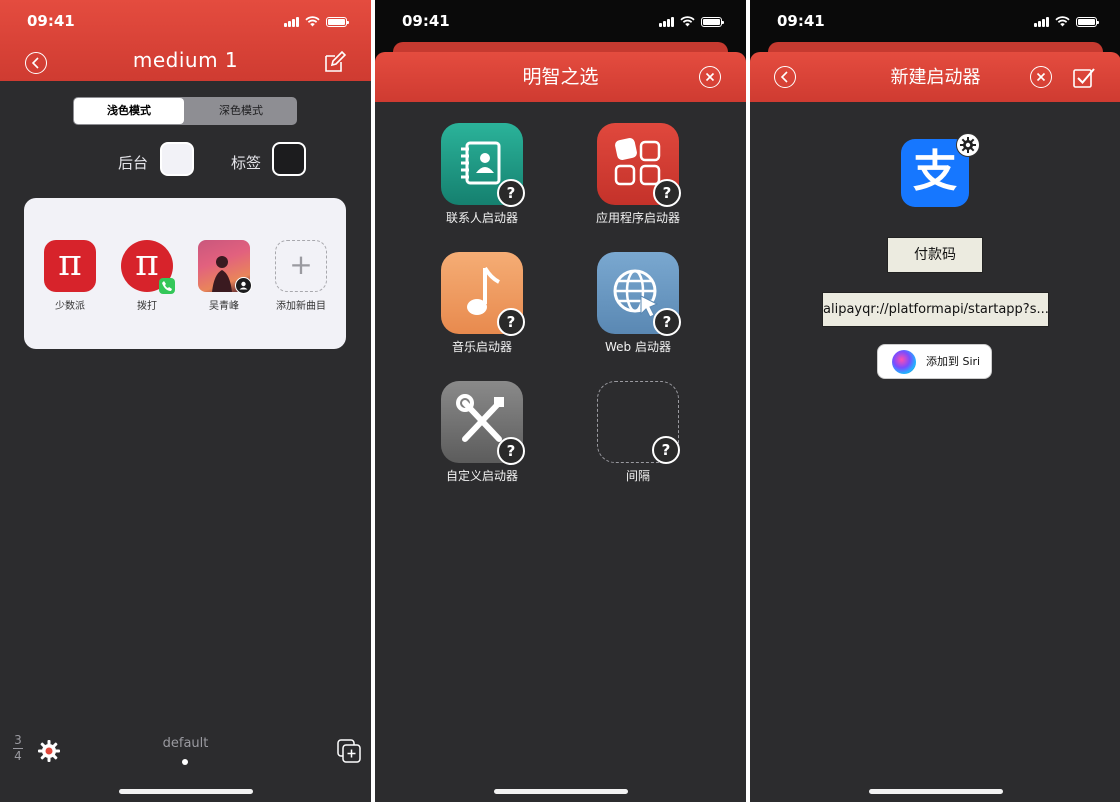 This screenshot has height=802, width=1120. What do you see at coordinates (224, 306) in the screenshot?
I see `track-label: 吴青峰` at bounding box center [224, 306].